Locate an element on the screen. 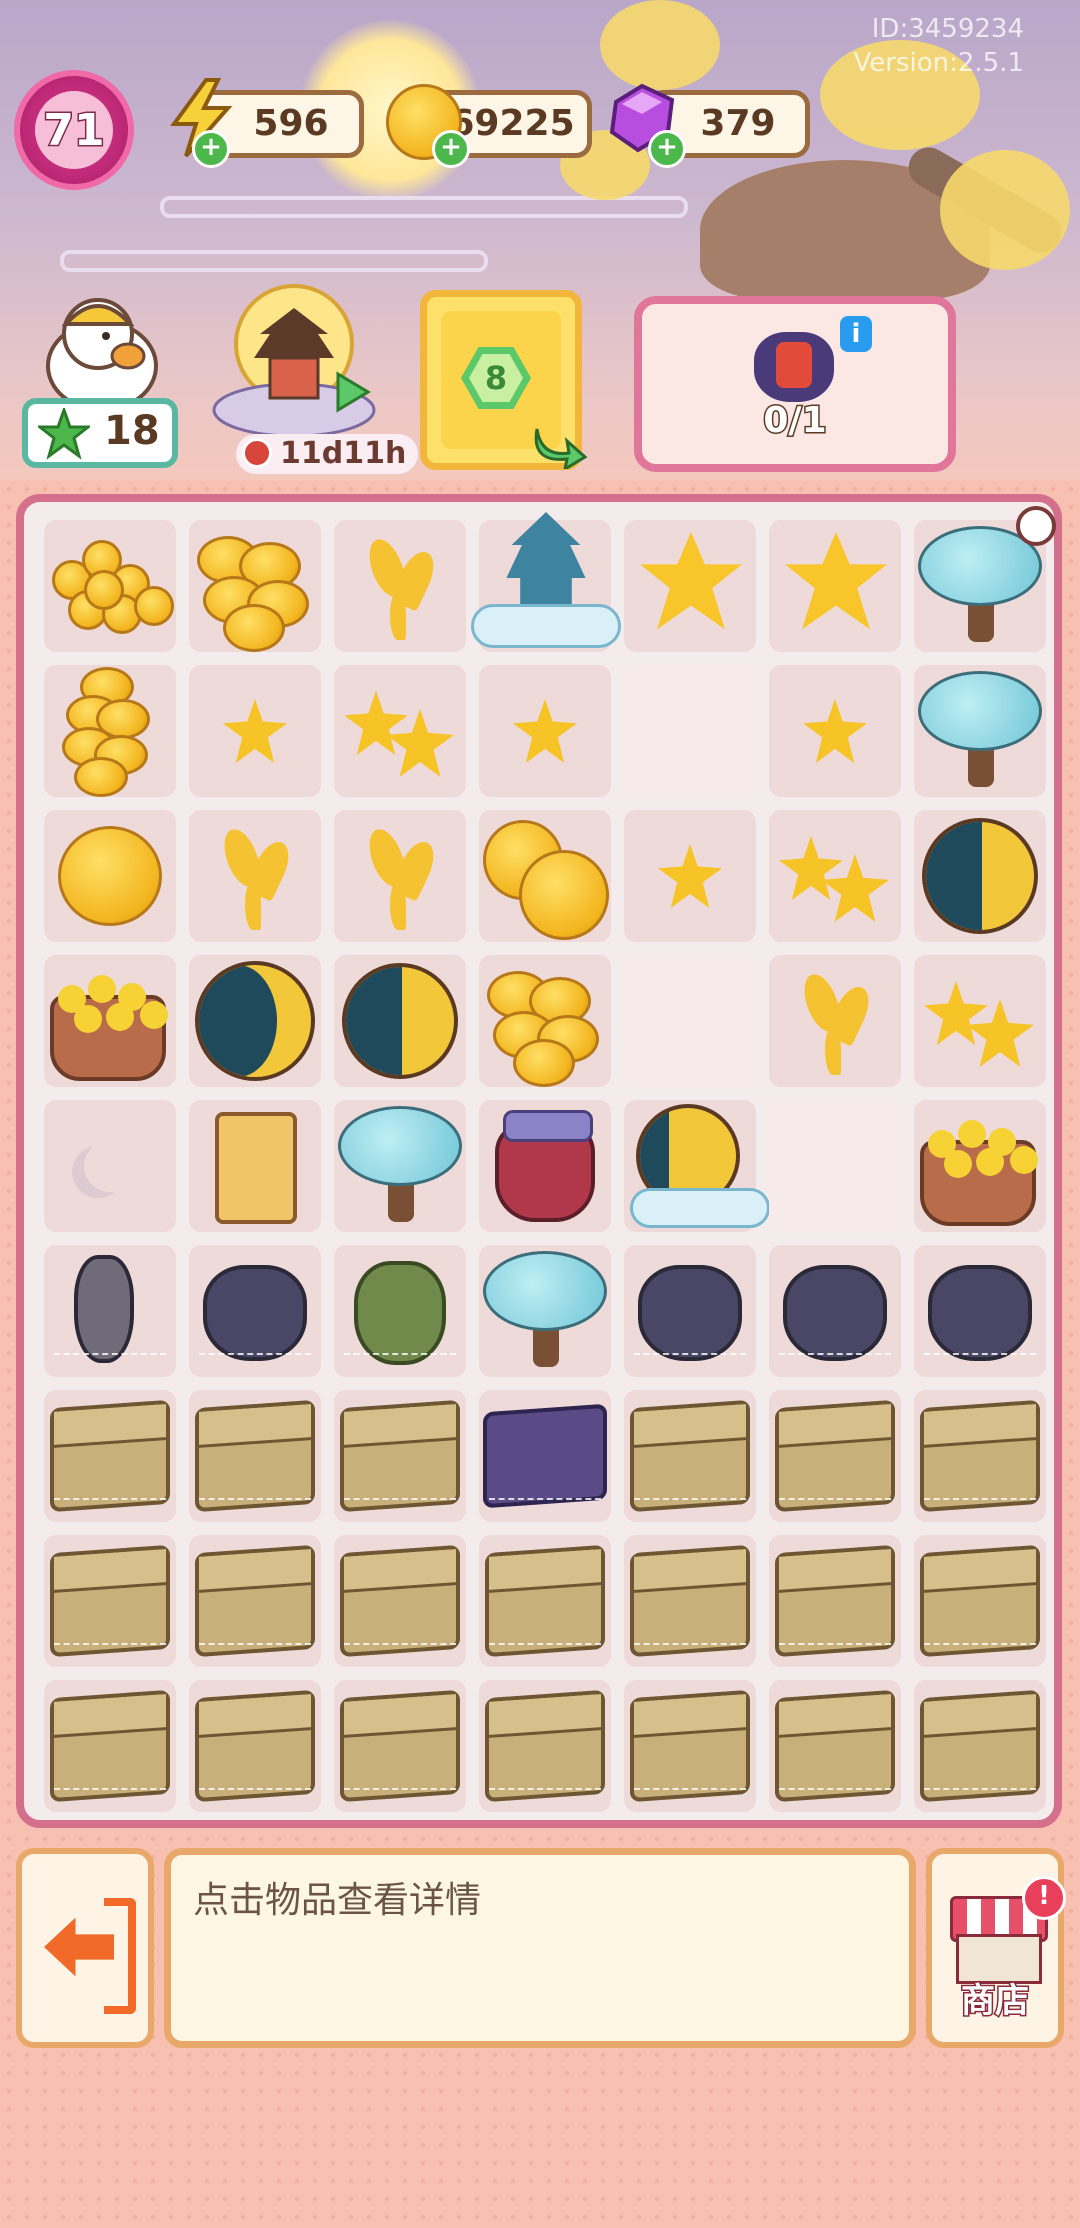 The image size is (1080, 2228). board-cell-gold-coin is located at coordinates (110, 876).